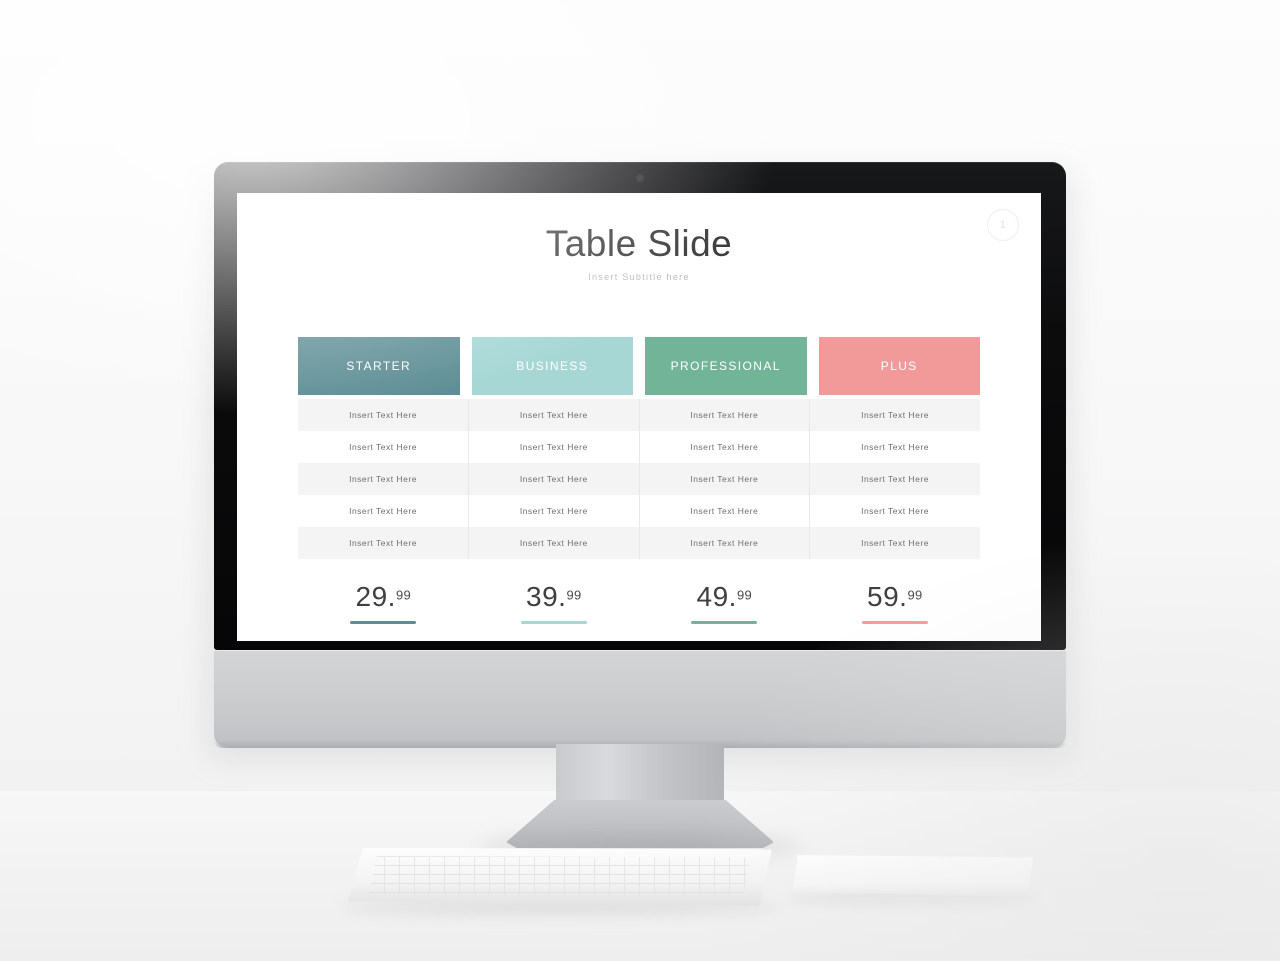  Describe the element at coordinates (640, 775) in the screenshot. I see `monitor-stand-neck` at that location.